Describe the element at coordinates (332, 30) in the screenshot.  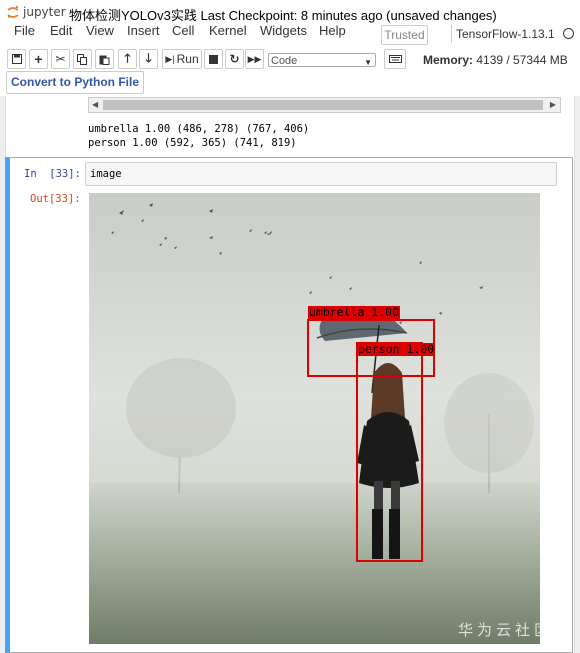
I see `menu-help: Help` at that location.